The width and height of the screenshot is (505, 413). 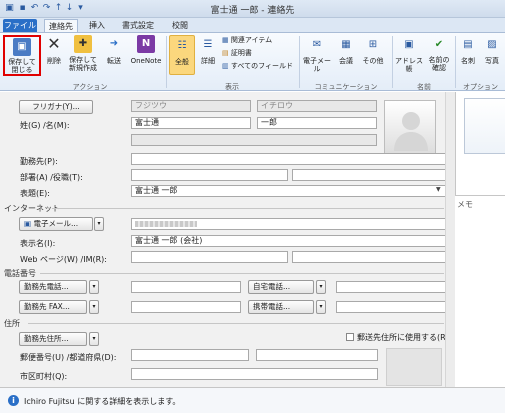 I want to click on business-card, so click(x=484, y=126).